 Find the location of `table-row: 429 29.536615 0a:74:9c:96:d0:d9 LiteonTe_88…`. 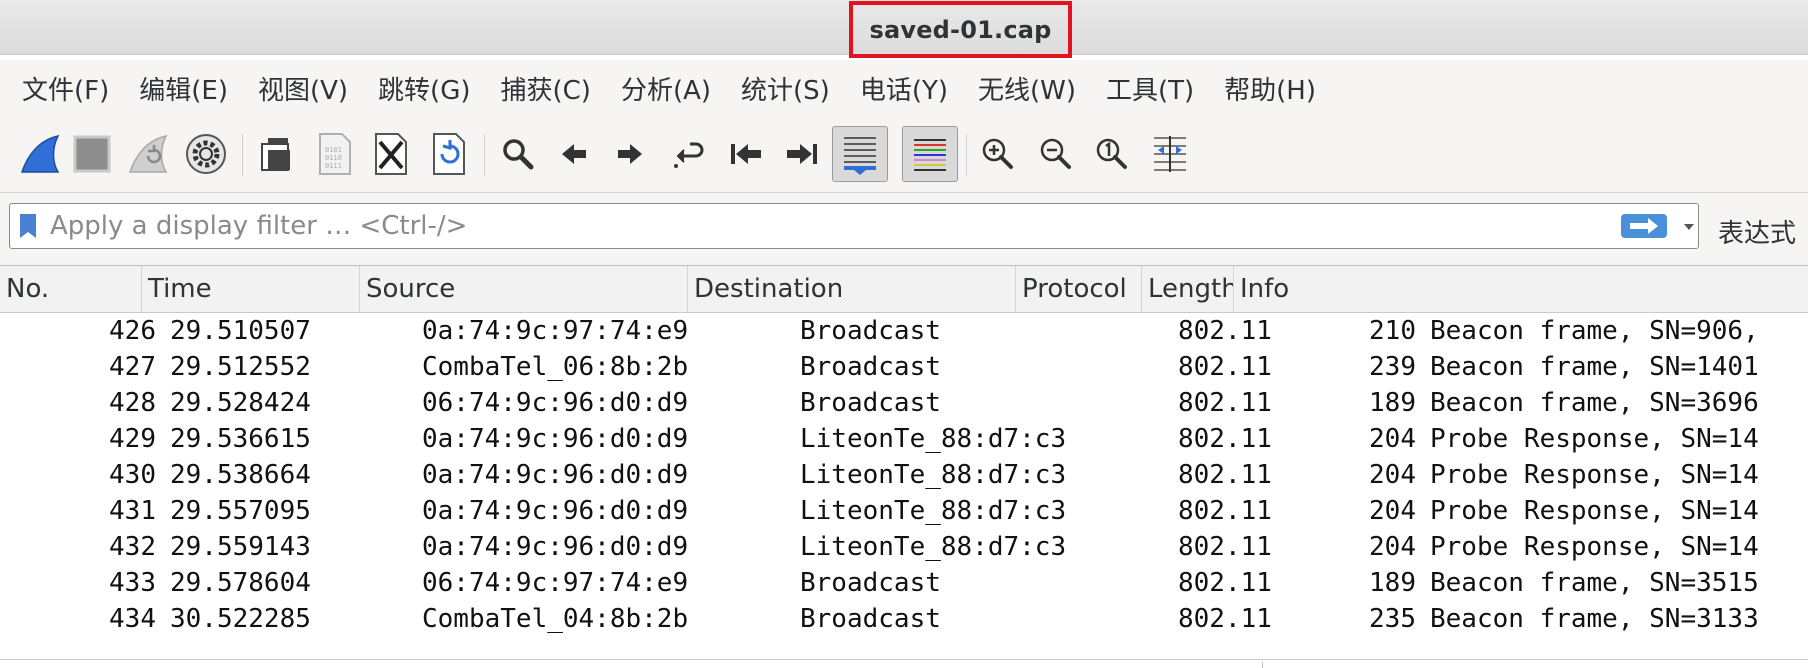

table-row: 429 29.536615 0a:74:9c:96:d0:d9 LiteonTe_88… is located at coordinates (904, 439).